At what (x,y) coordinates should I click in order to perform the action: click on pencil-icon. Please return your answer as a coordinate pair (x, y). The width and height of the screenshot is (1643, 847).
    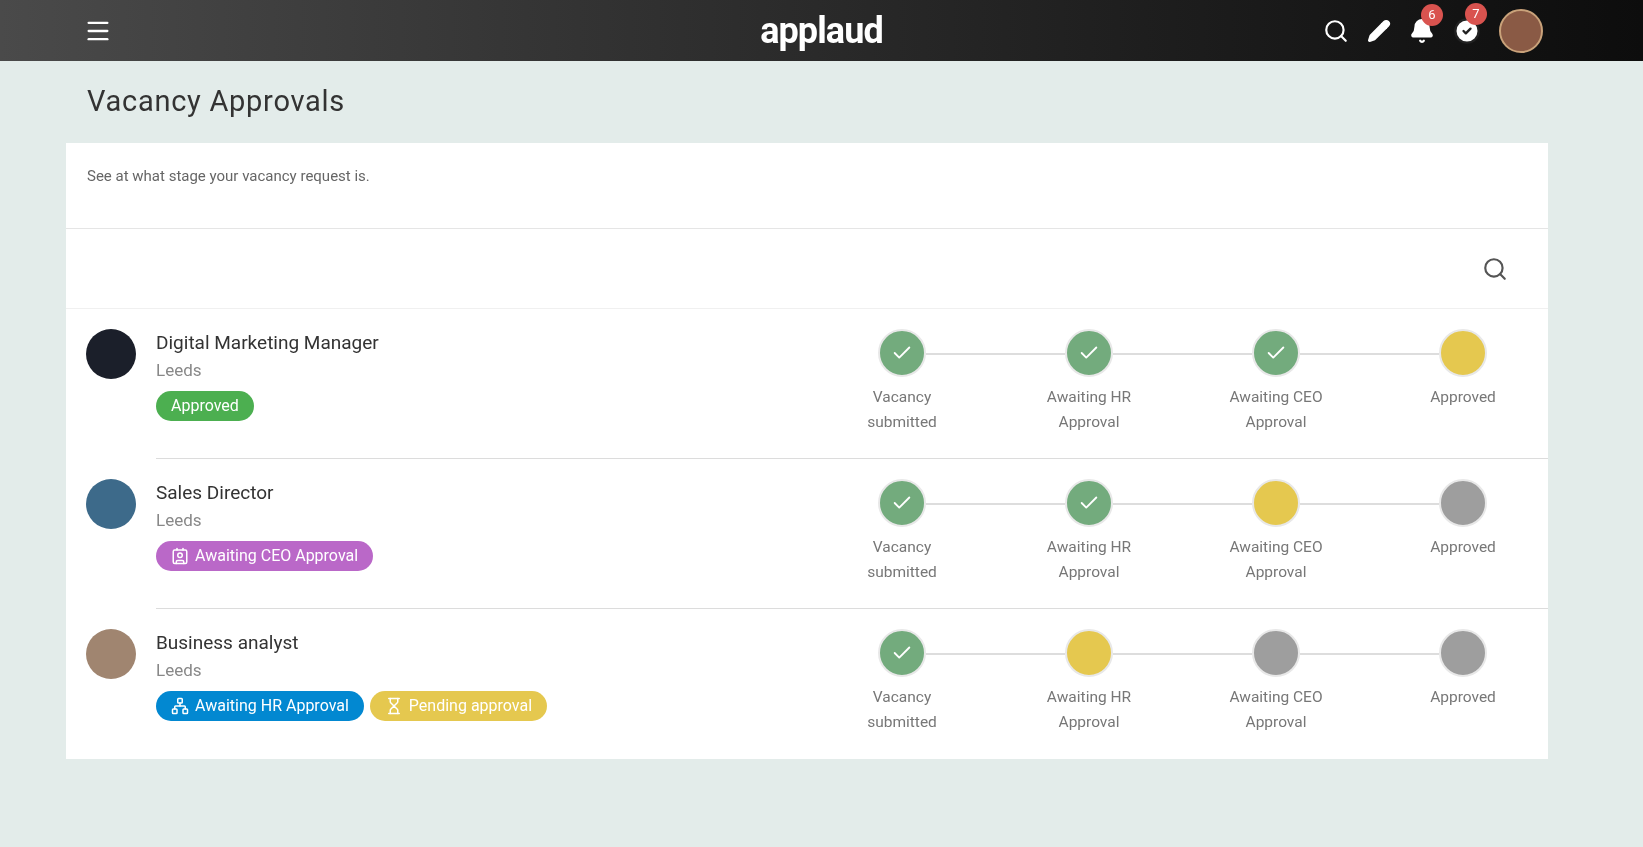
    Looking at the image, I should click on (1379, 30).